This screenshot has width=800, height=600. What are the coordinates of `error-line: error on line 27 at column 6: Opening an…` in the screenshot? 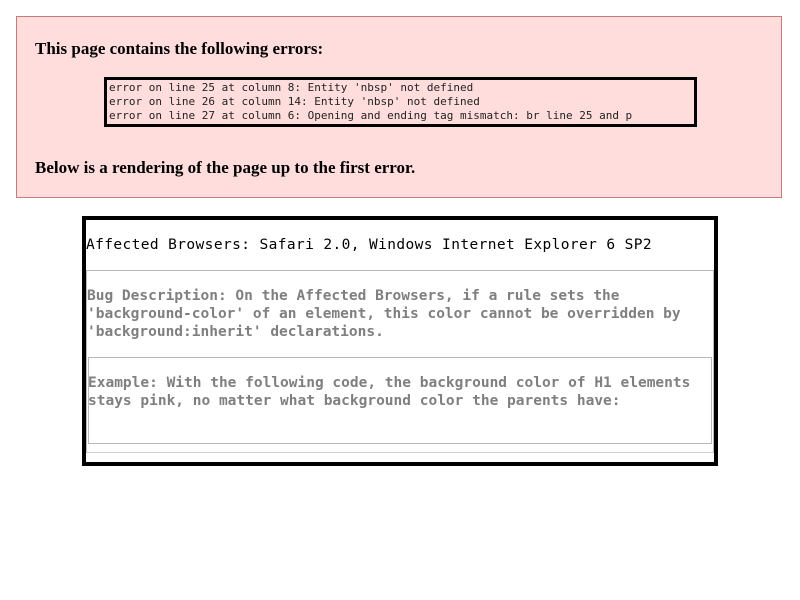 It's located at (371, 115).